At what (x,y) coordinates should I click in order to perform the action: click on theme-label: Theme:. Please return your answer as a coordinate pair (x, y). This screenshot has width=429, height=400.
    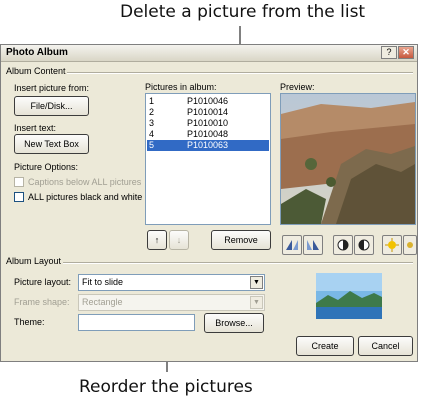
    Looking at the image, I should click on (29, 322).